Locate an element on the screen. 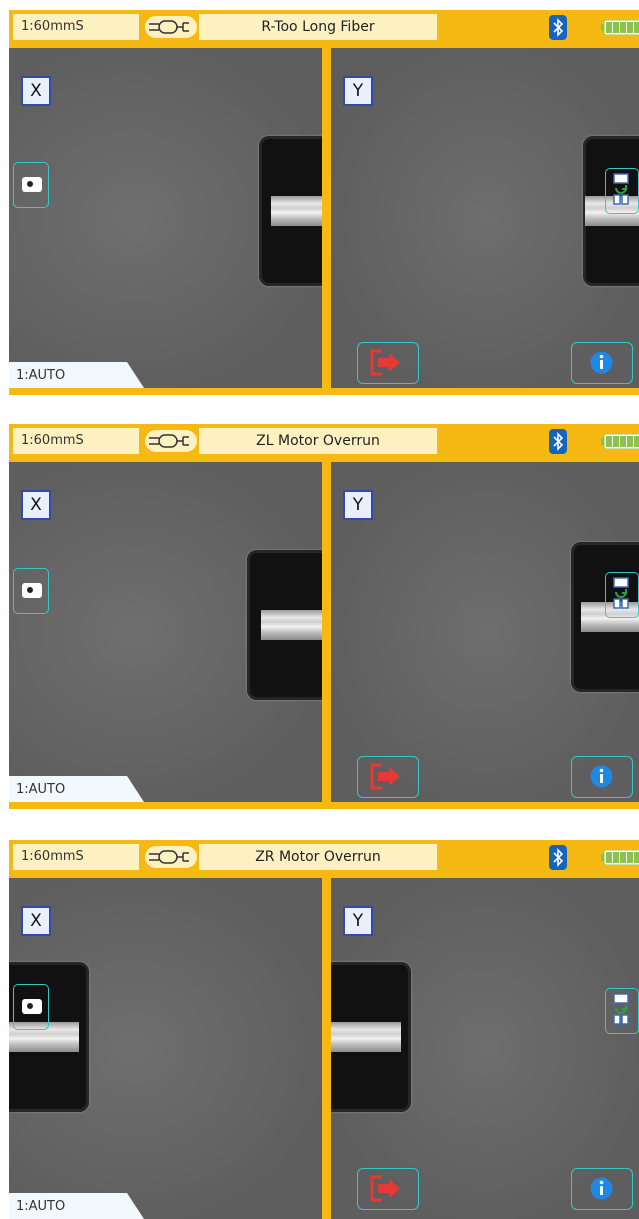 The image size is (639, 1219). status-title: ZL Motor Overrun is located at coordinates (318, 441).